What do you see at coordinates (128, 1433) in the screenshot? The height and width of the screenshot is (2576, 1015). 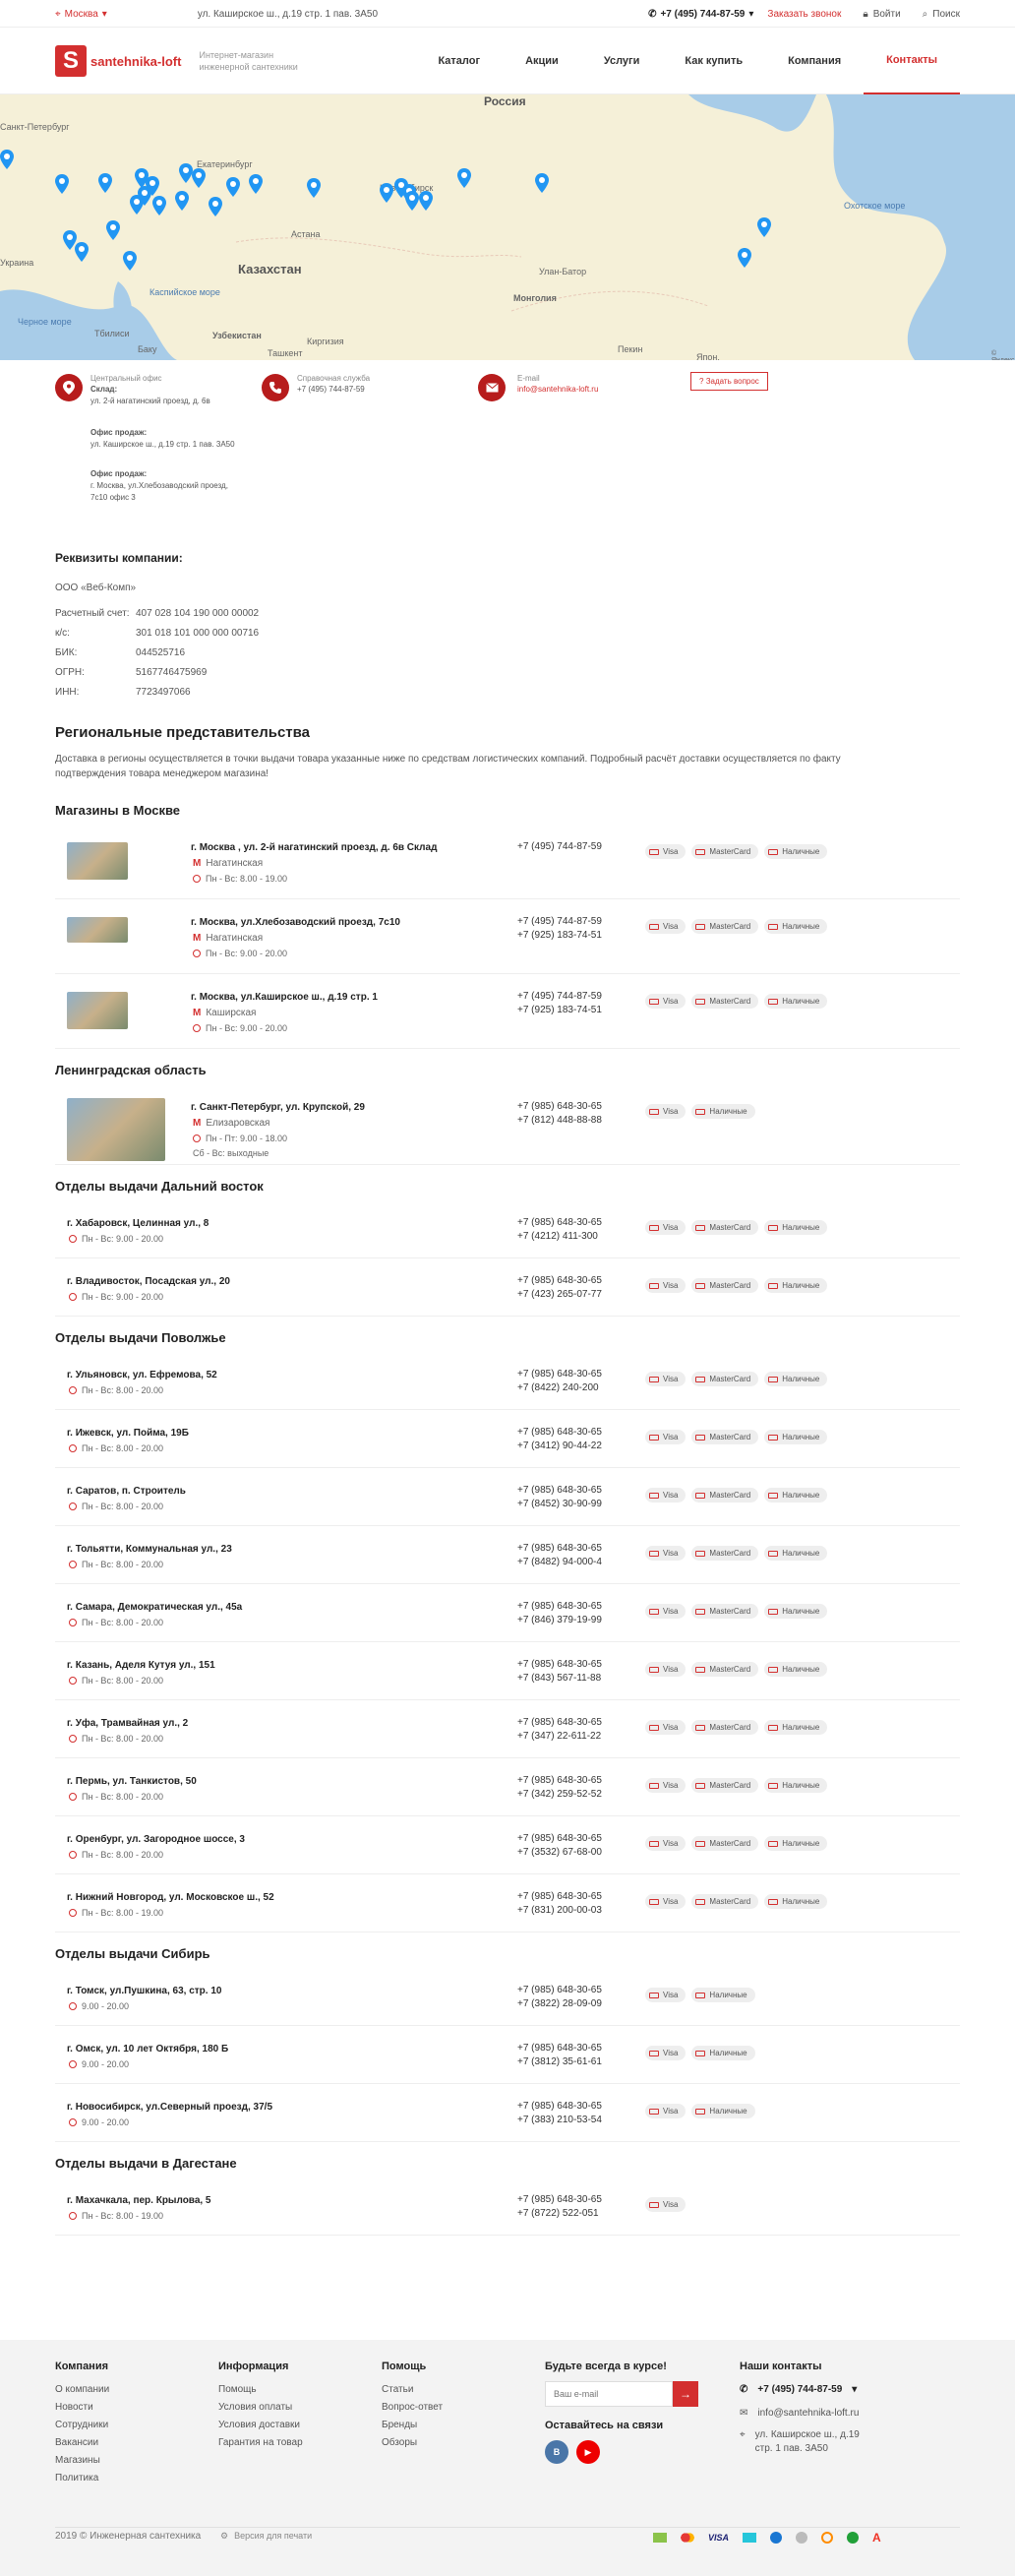 I see `store-name: г. Ижевск, ул. Пойма, 19Б` at bounding box center [128, 1433].